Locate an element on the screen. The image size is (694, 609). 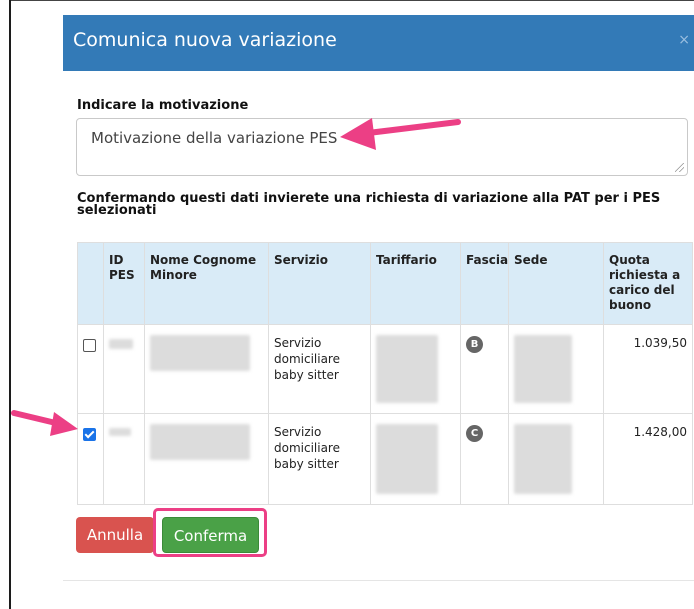
arrow-annotation-icon is located at coordinates (44, 423).